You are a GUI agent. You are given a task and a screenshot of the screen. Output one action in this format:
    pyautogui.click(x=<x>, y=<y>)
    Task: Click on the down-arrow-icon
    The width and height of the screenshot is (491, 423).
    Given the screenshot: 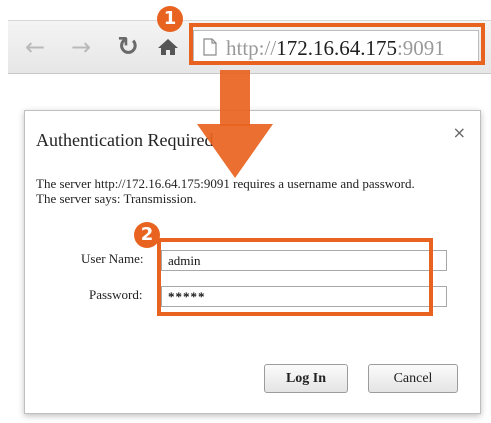 What is the action you would take?
    pyautogui.click(x=235, y=127)
    